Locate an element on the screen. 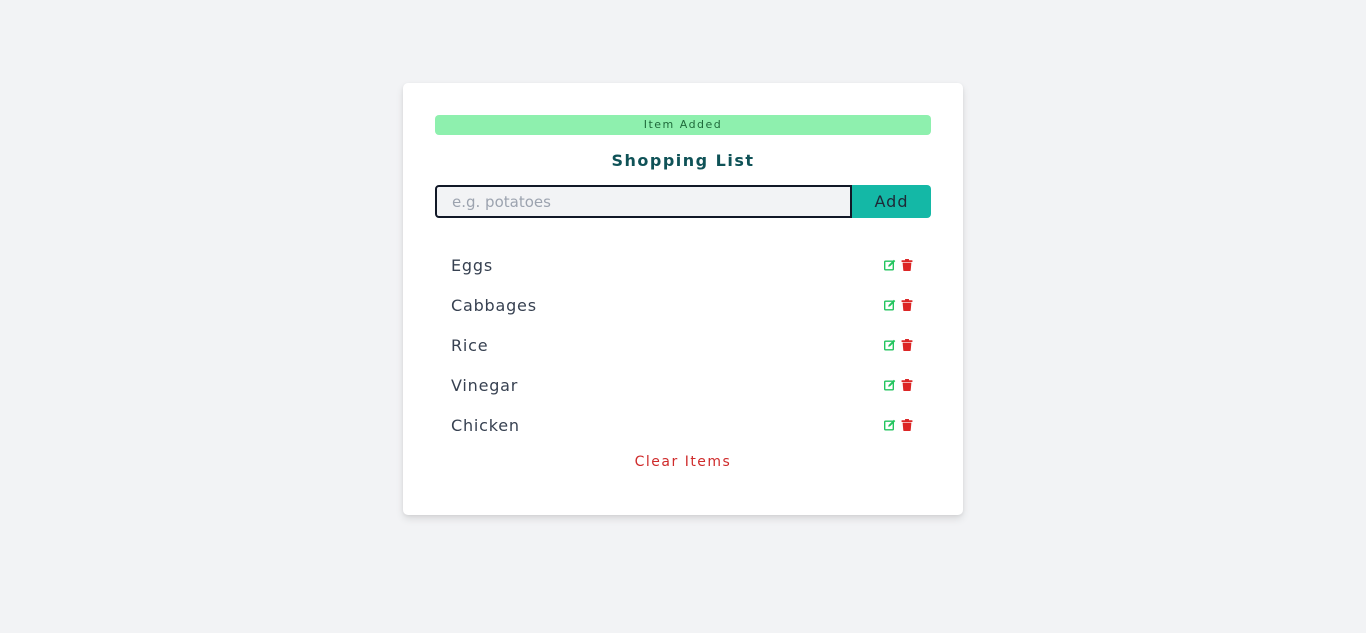 This screenshot has width=1366, height=633. list-item: Chicken is located at coordinates (683, 425).